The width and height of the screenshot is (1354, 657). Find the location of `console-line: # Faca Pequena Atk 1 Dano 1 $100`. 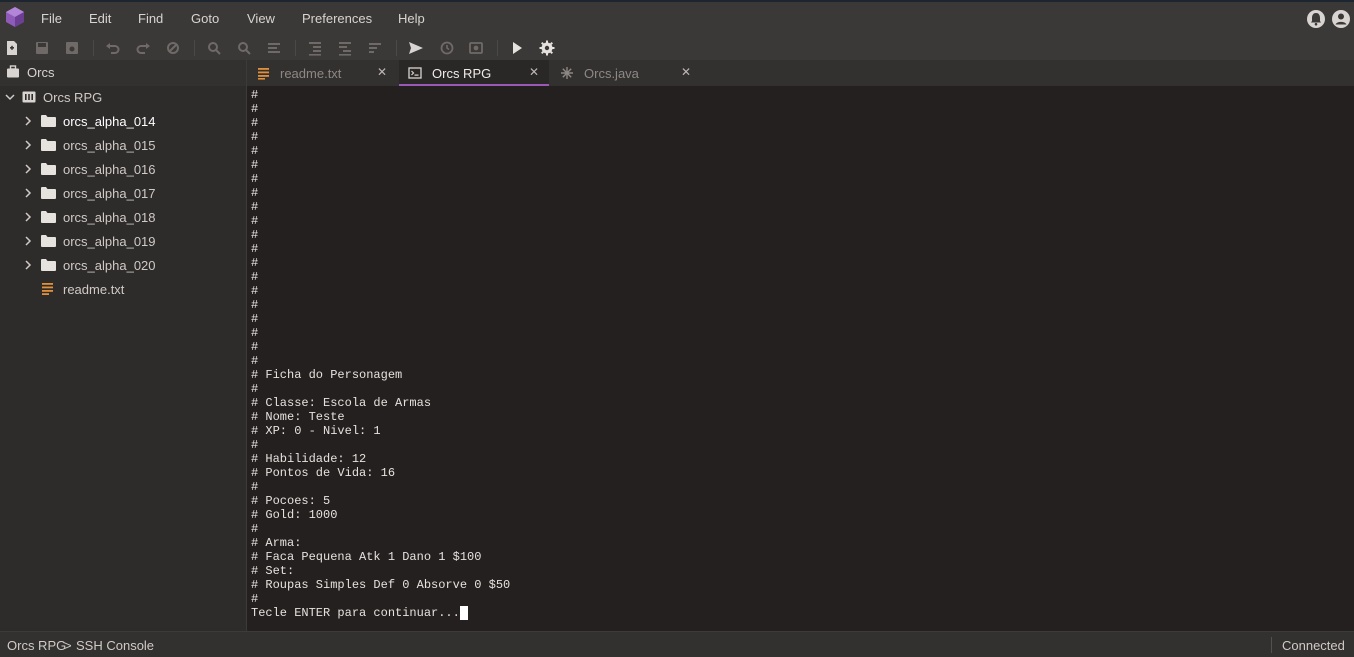

console-line: # Faca Pequena Atk 1 Dano 1 $100 is located at coordinates (366, 557).